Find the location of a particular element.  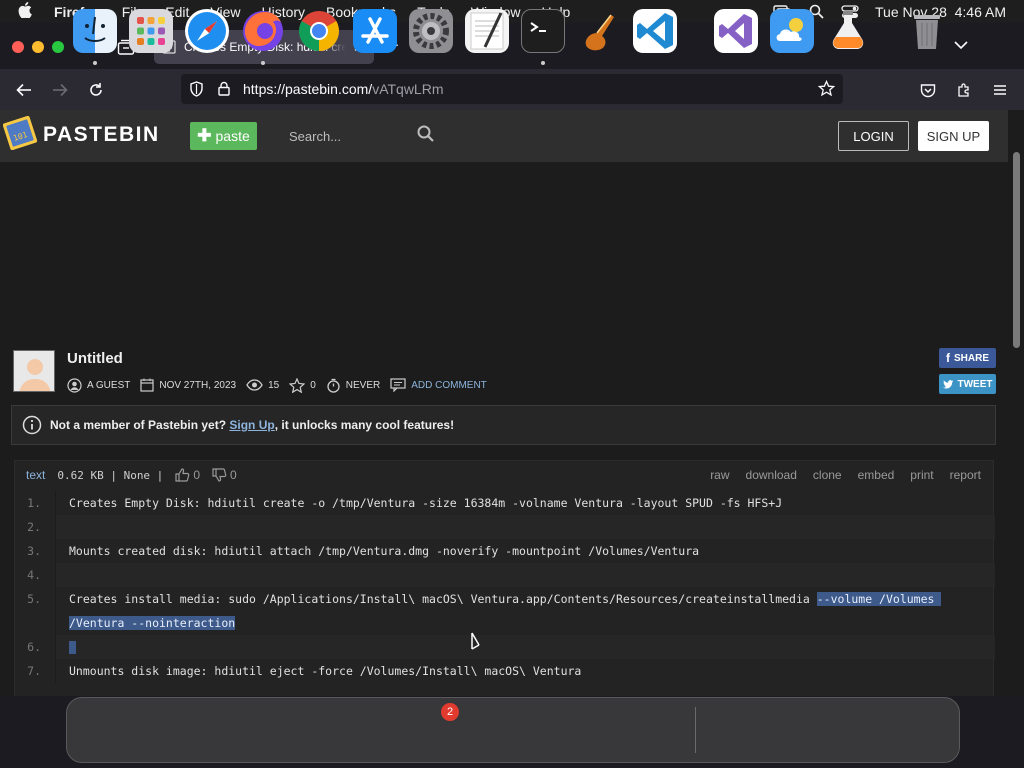

pocket-icon is located at coordinates (928, 90).